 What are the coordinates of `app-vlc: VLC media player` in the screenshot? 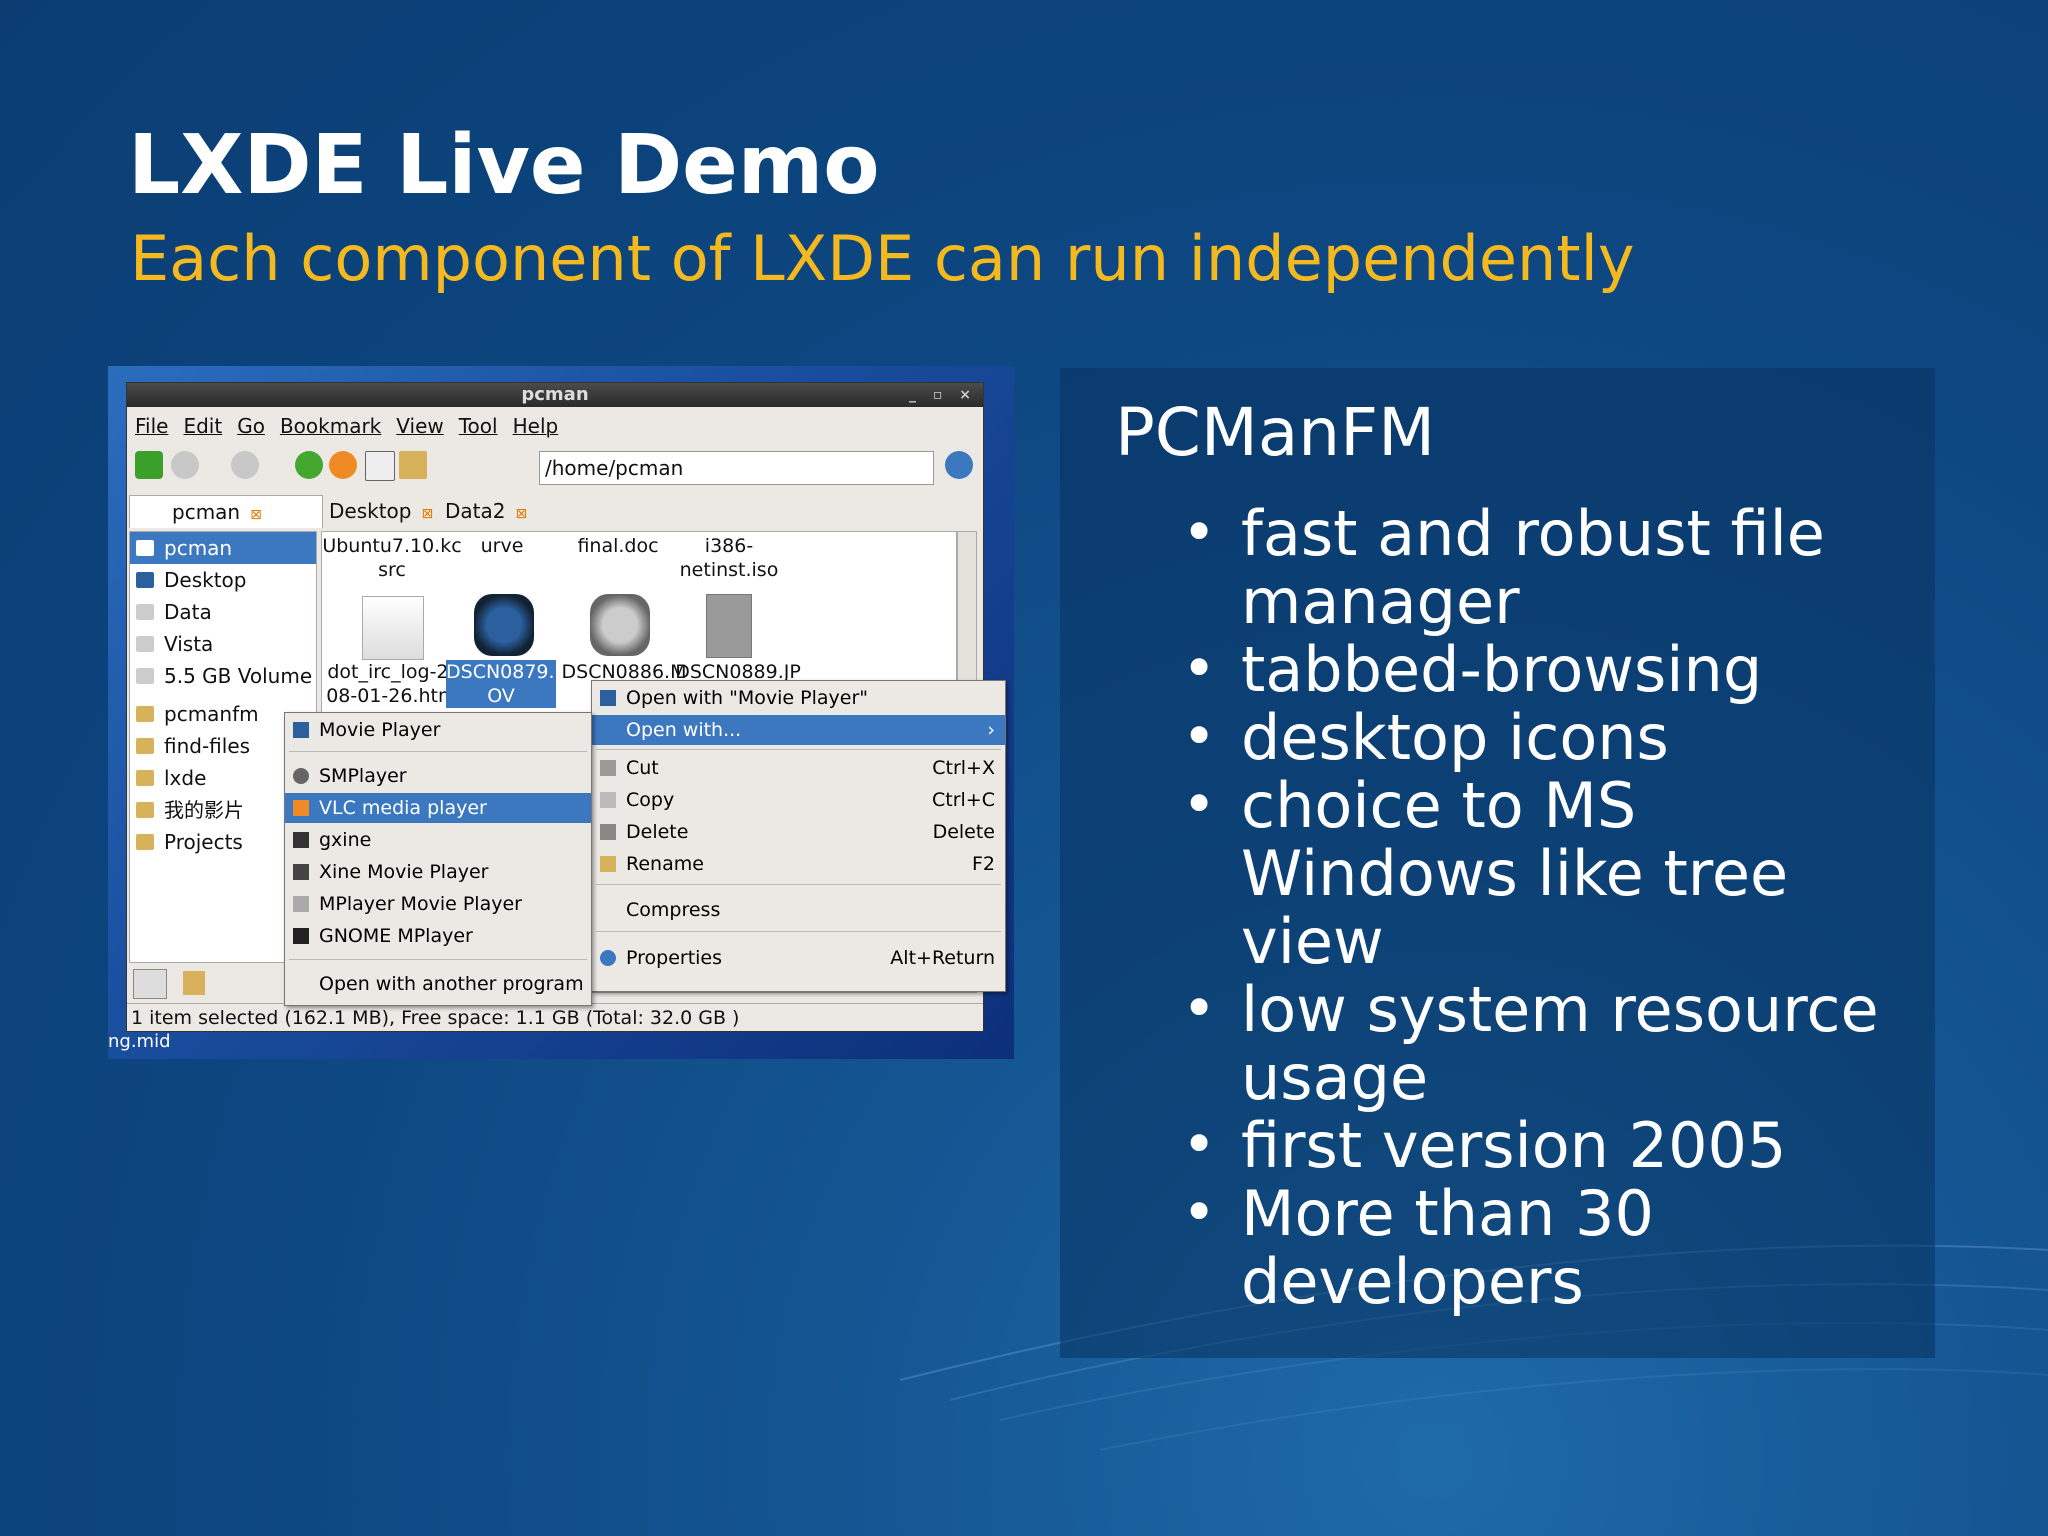 It's located at (438, 808).